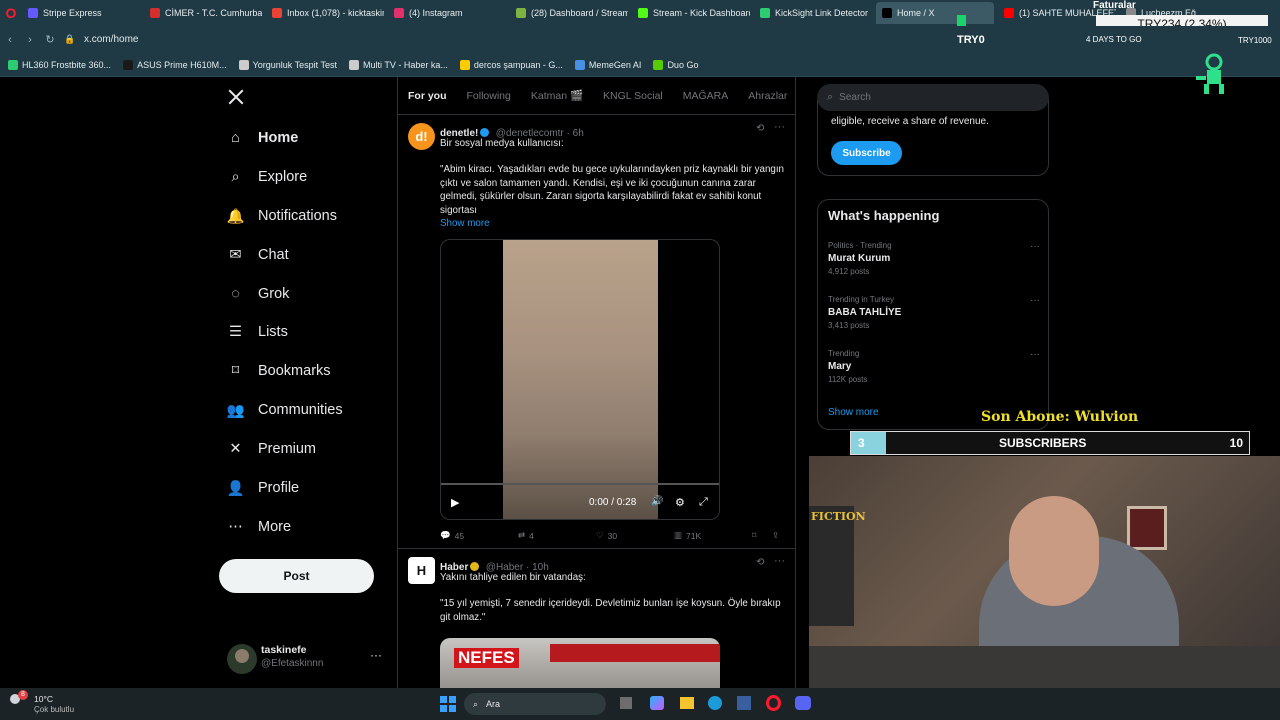  What do you see at coordinates (267, 177) in the screenshot?
I see `sidebar-item-explore: ⌕ Explore` at bounding box center [267, 177].